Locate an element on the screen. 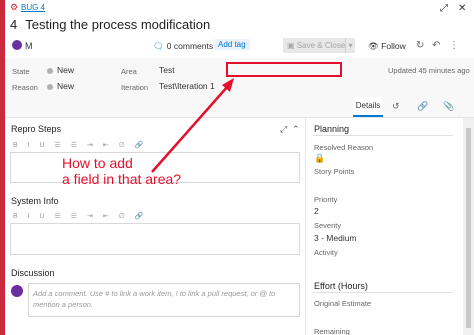 This screenshot has width=474, height=335. save-close-button: ▣ Save & Close ▾ is located at coordinates (319, 45).